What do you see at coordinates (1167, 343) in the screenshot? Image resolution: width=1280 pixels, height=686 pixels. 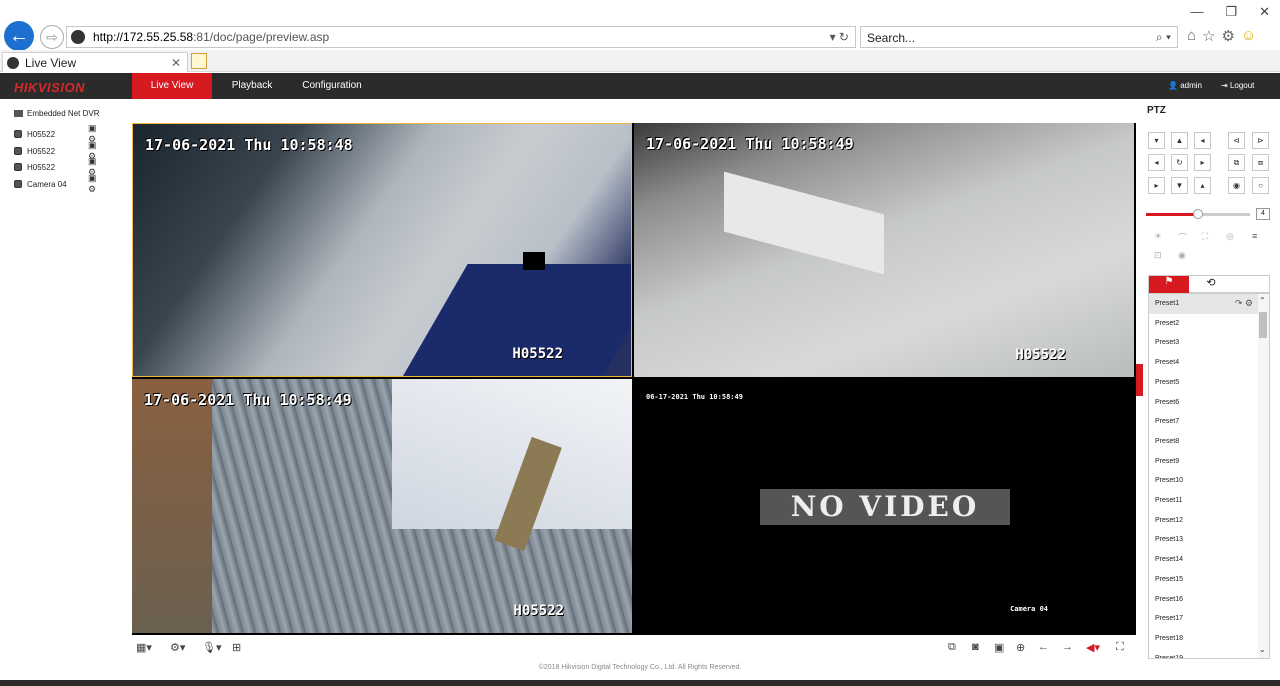 I see `preset-label: Preset3` at bounding box center [1167, 343].